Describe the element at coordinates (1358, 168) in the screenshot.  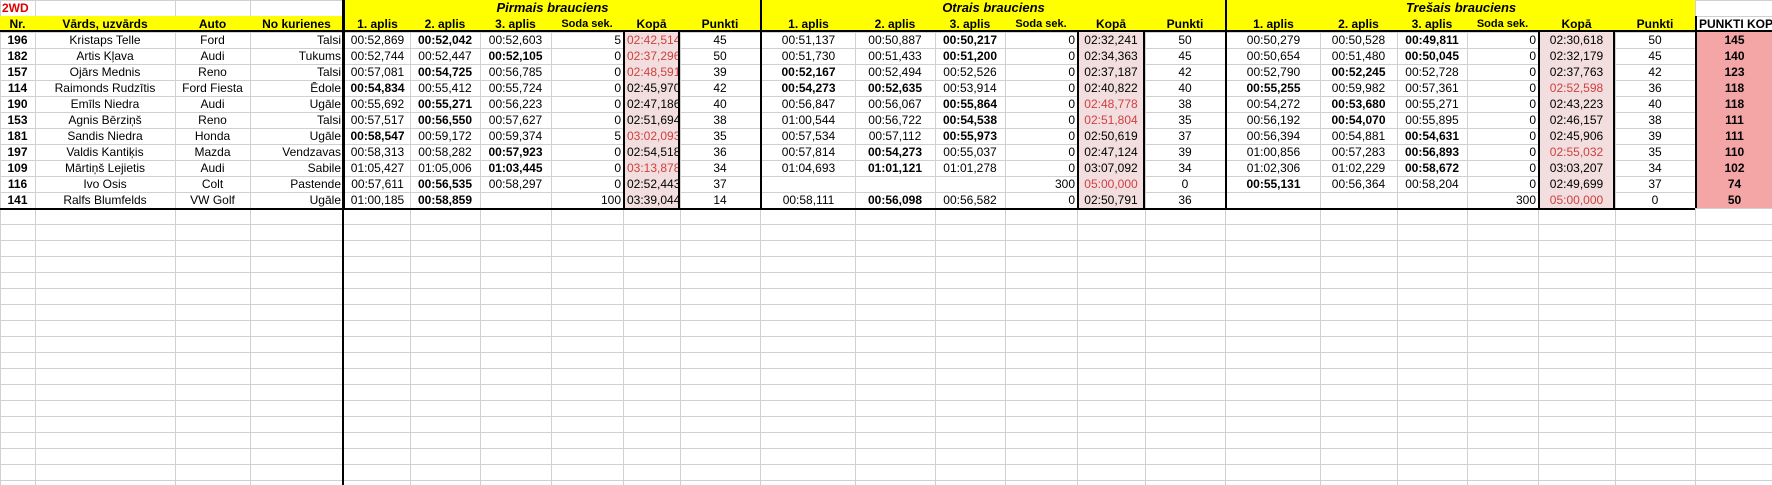
I see `cell-lap2: 01:02,229` at that location.